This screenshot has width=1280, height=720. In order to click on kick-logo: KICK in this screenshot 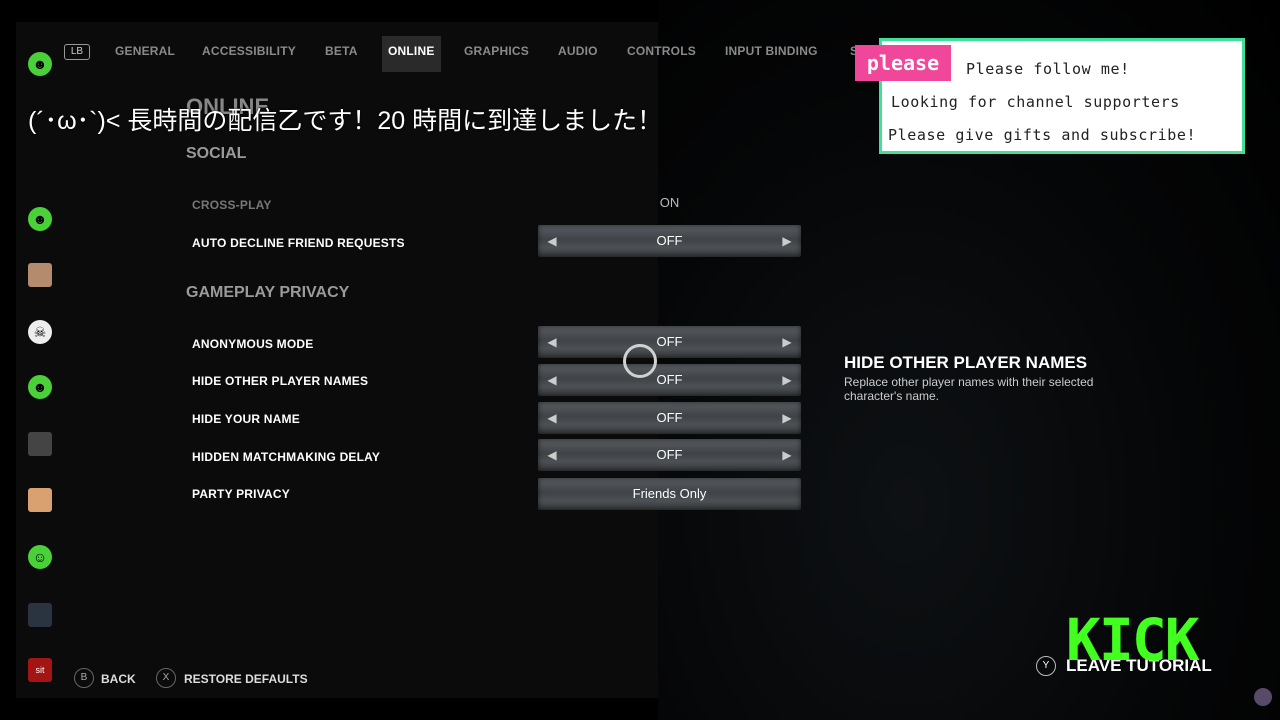, I will do `click(1133, 640)`.